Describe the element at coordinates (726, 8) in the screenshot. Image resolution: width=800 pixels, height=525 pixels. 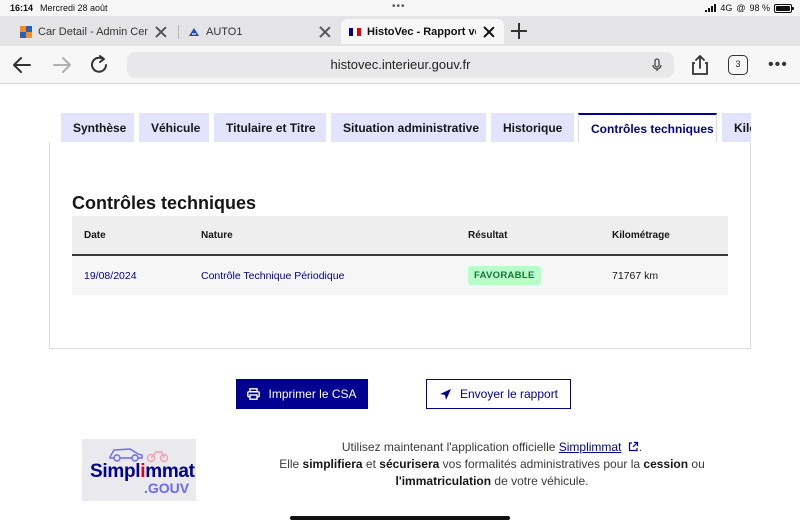
I see `network-type: 4G` at that location.